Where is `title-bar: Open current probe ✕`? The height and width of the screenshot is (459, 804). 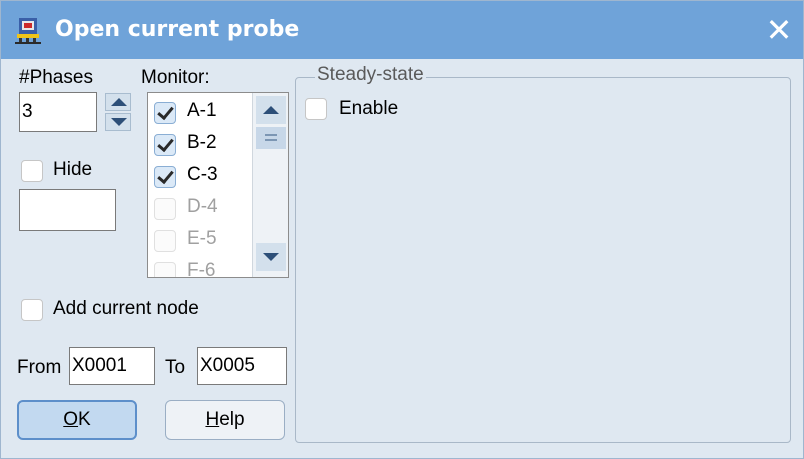
title-bar: Open current probe ✕ is located at coordinates (402, 30).